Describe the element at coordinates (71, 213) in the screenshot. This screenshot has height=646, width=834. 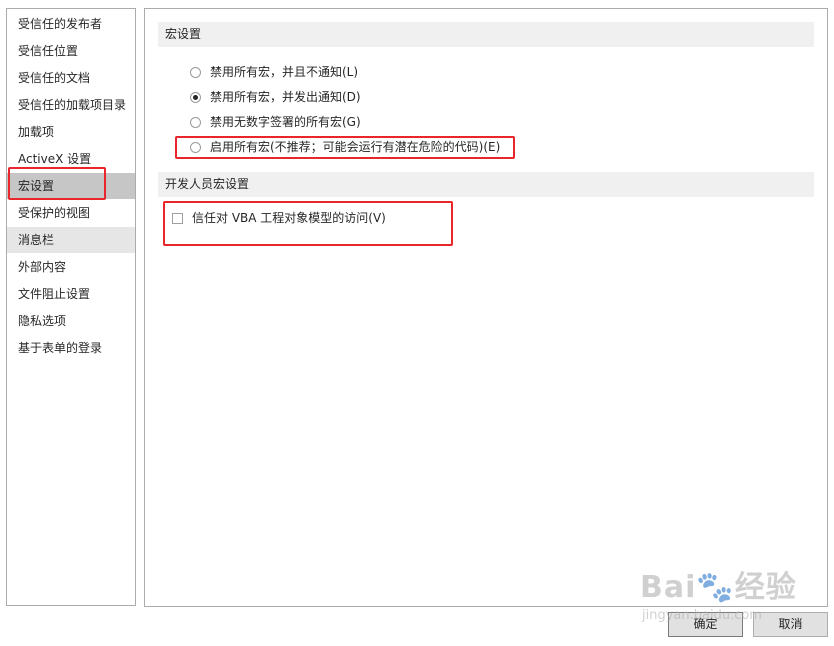
I see `sidebar-item-protected-view: 受保护的视图` at that location.